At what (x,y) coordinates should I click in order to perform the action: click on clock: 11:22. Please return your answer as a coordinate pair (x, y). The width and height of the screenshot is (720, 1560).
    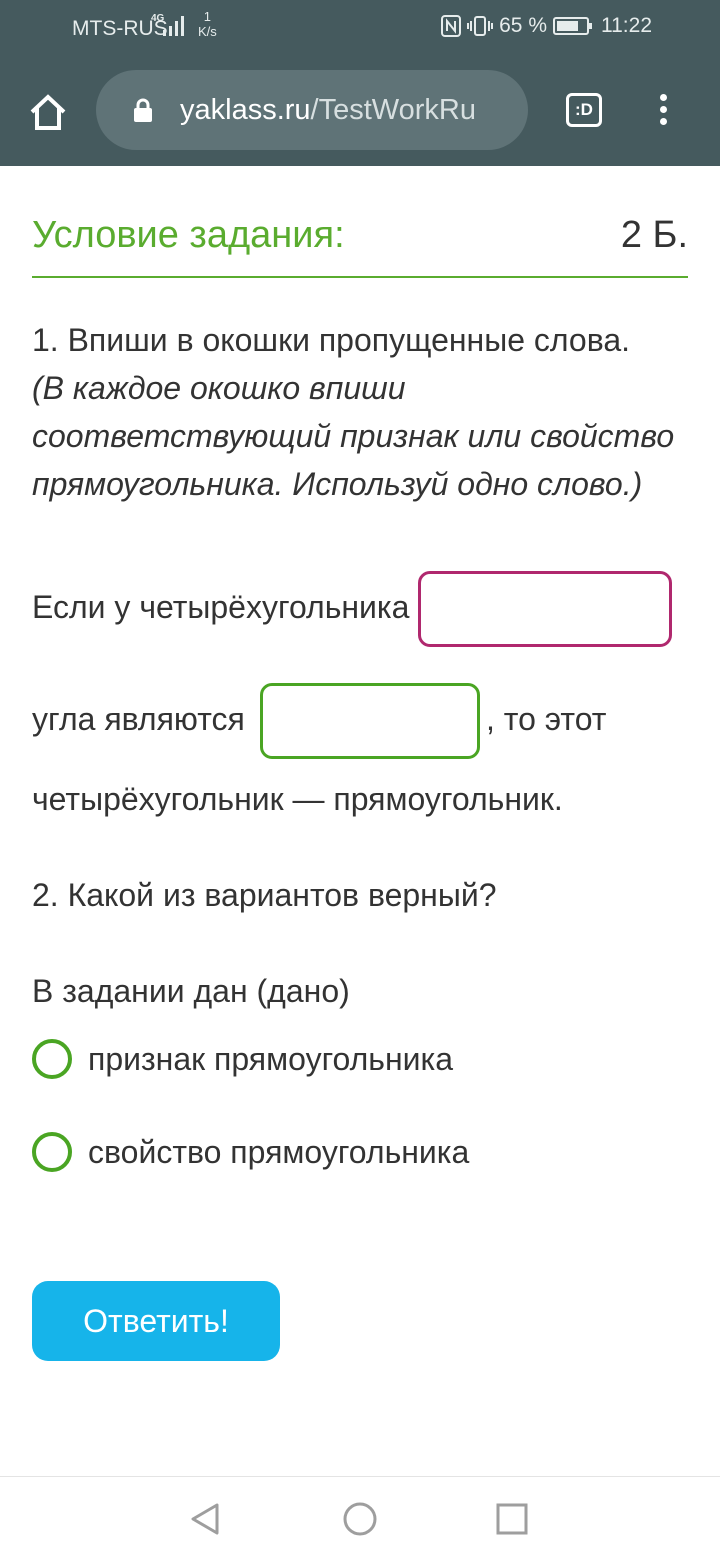
    Looking at the image, I should click on (626, 25).